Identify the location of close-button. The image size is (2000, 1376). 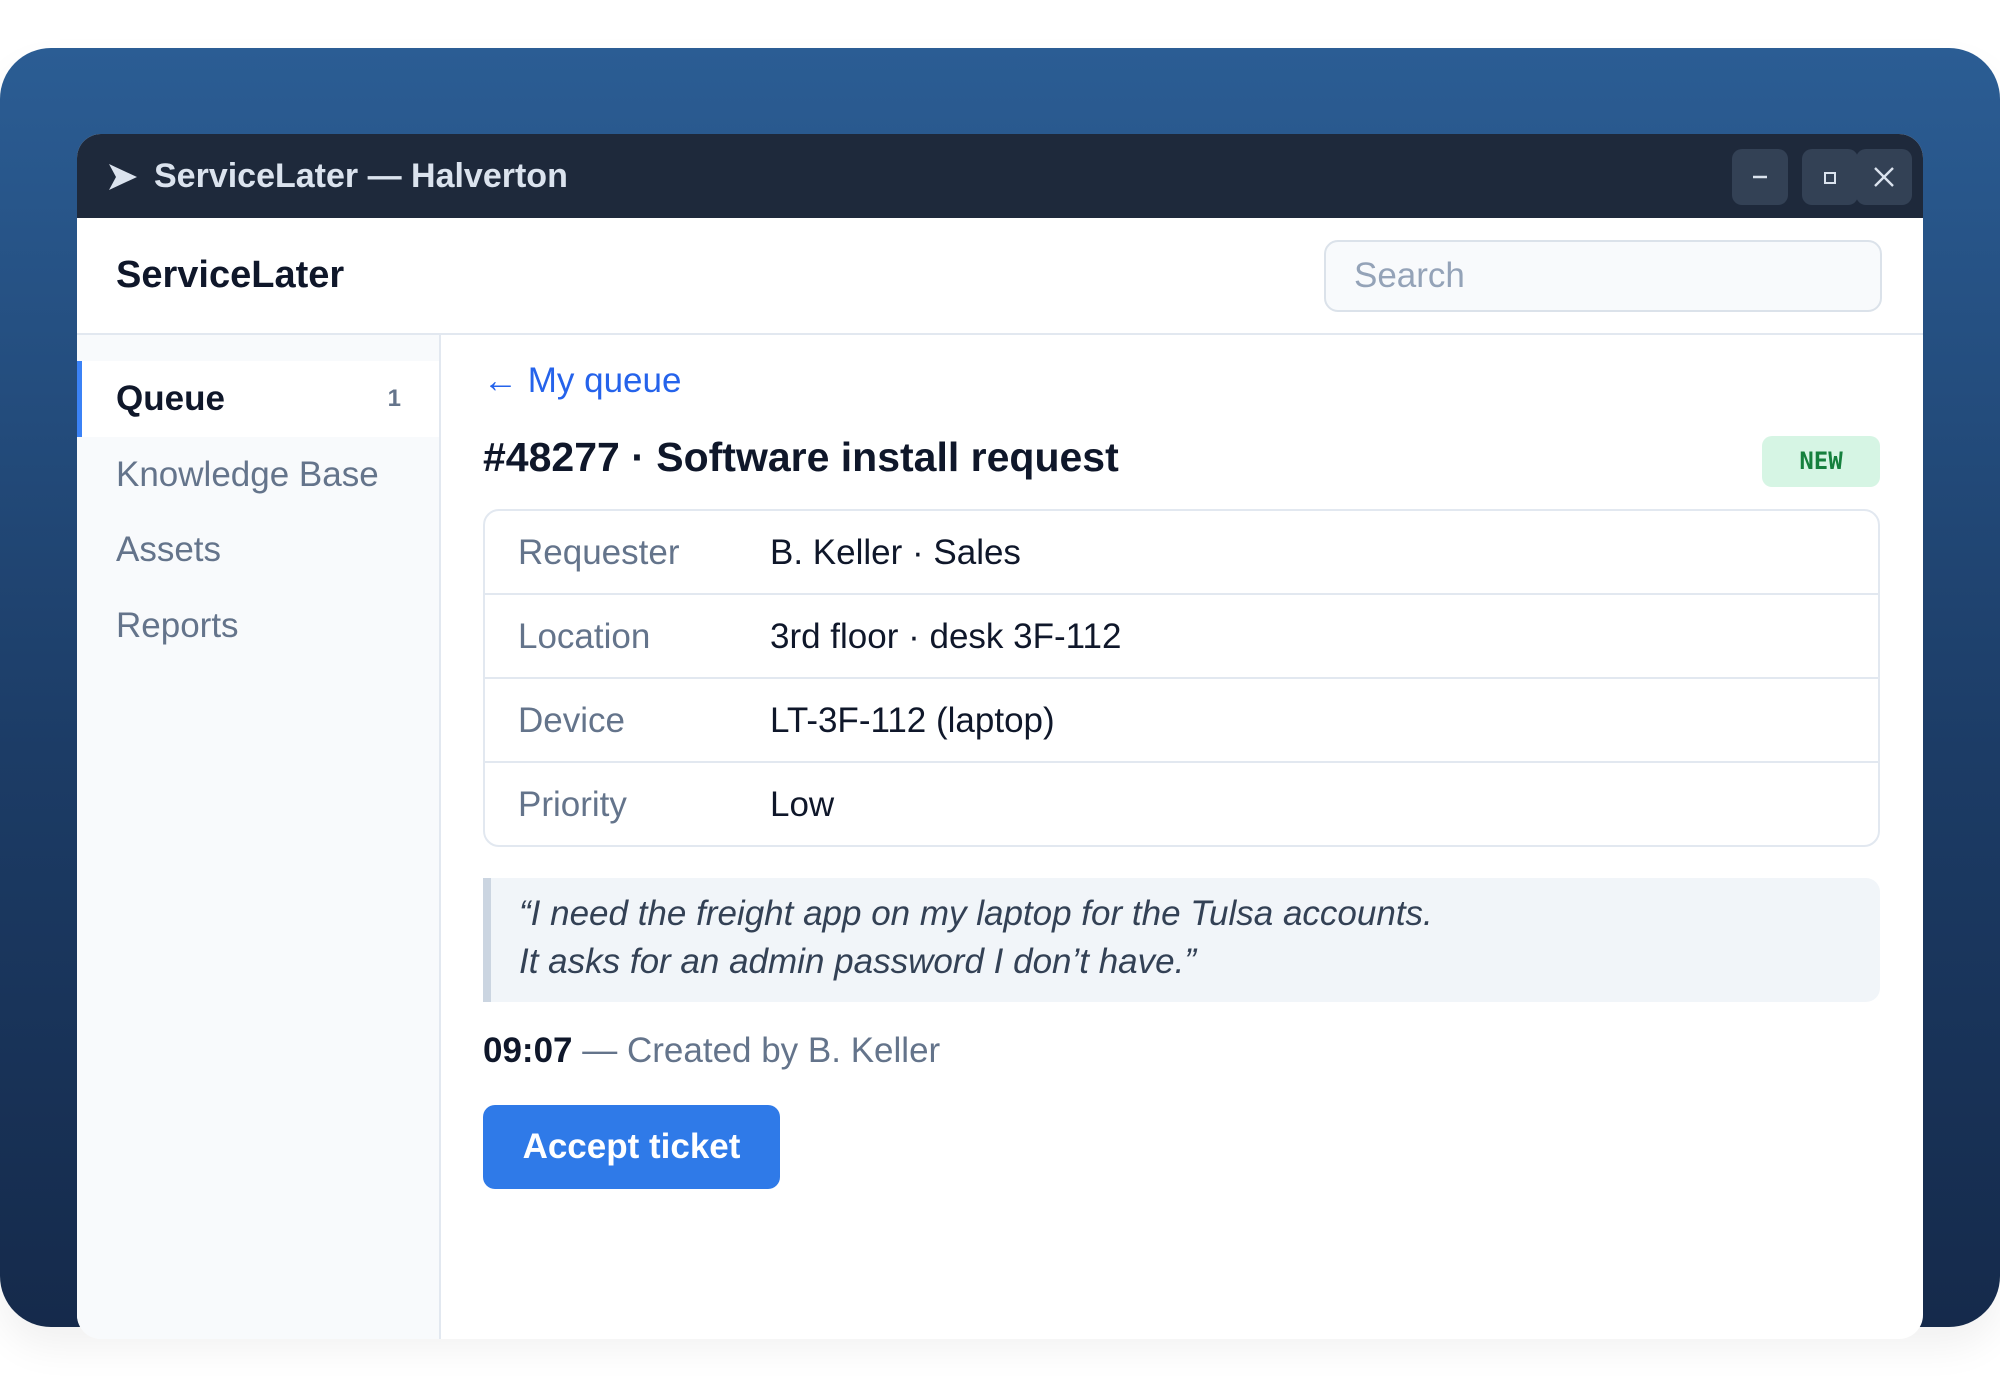
(1884, 177).